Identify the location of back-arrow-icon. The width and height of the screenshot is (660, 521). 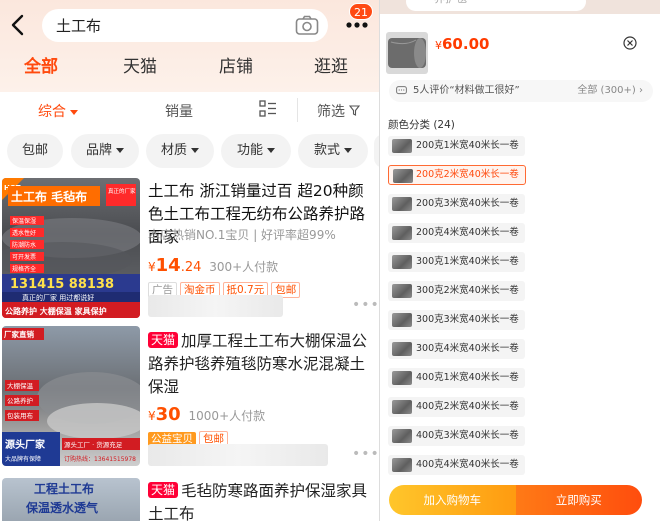
(18, 25).